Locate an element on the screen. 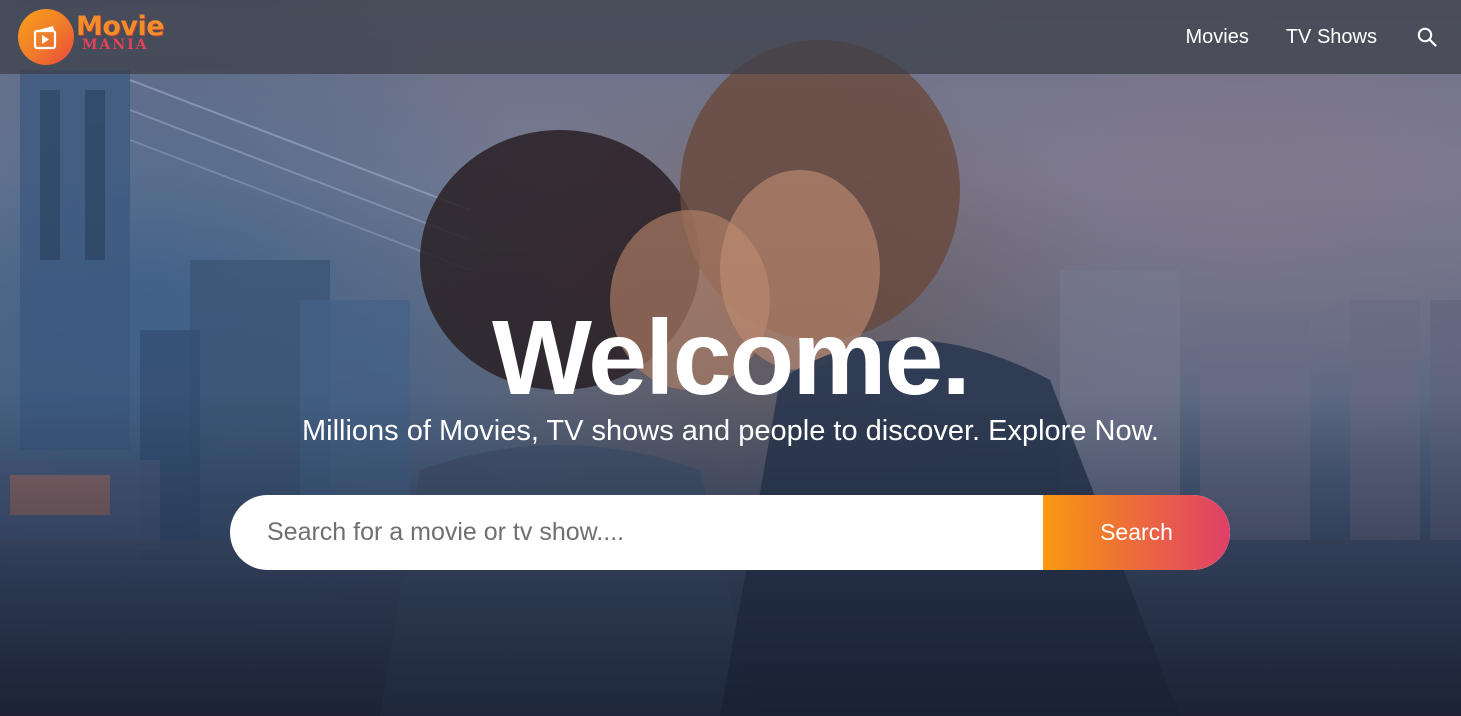 This screenshot has height=716, width=1461. top-navbar: Movie MANIA Movies TV Shows is located at coordinates (730, 37).